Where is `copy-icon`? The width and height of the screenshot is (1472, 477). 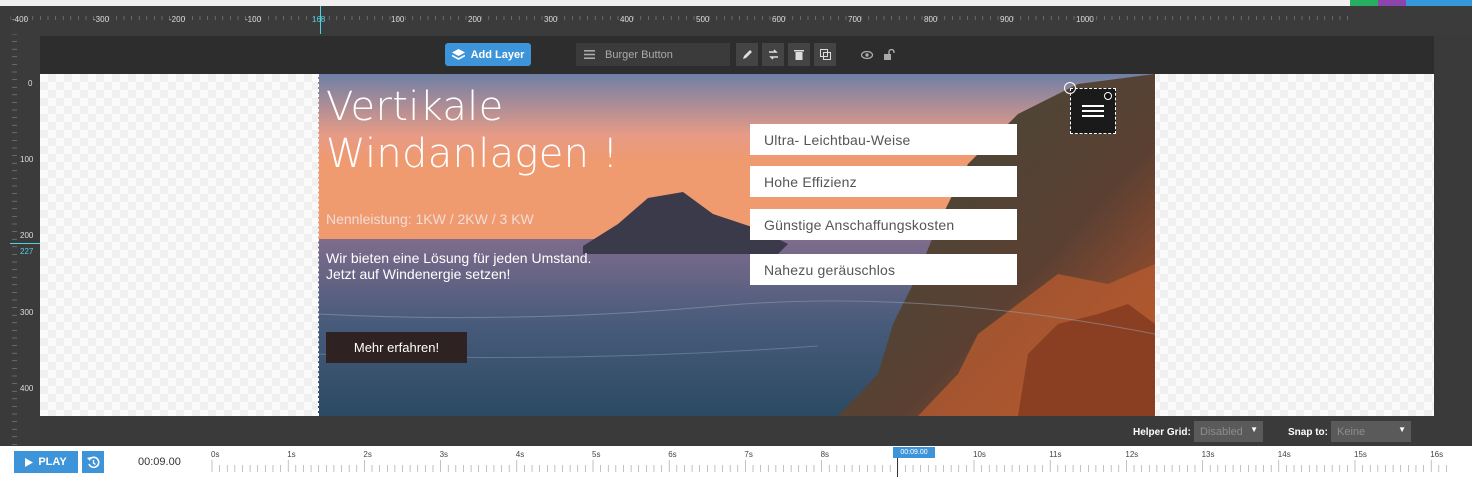
copy-icon is located at coordinates (825, 54).